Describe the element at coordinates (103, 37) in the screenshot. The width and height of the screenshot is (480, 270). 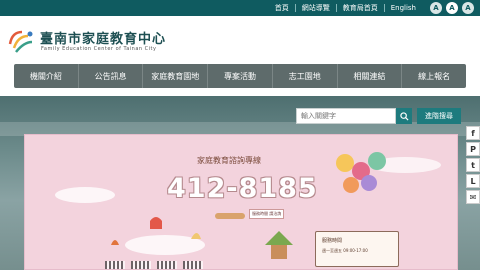
I see `site-title: 臺南市家庭教育中心` at that location.